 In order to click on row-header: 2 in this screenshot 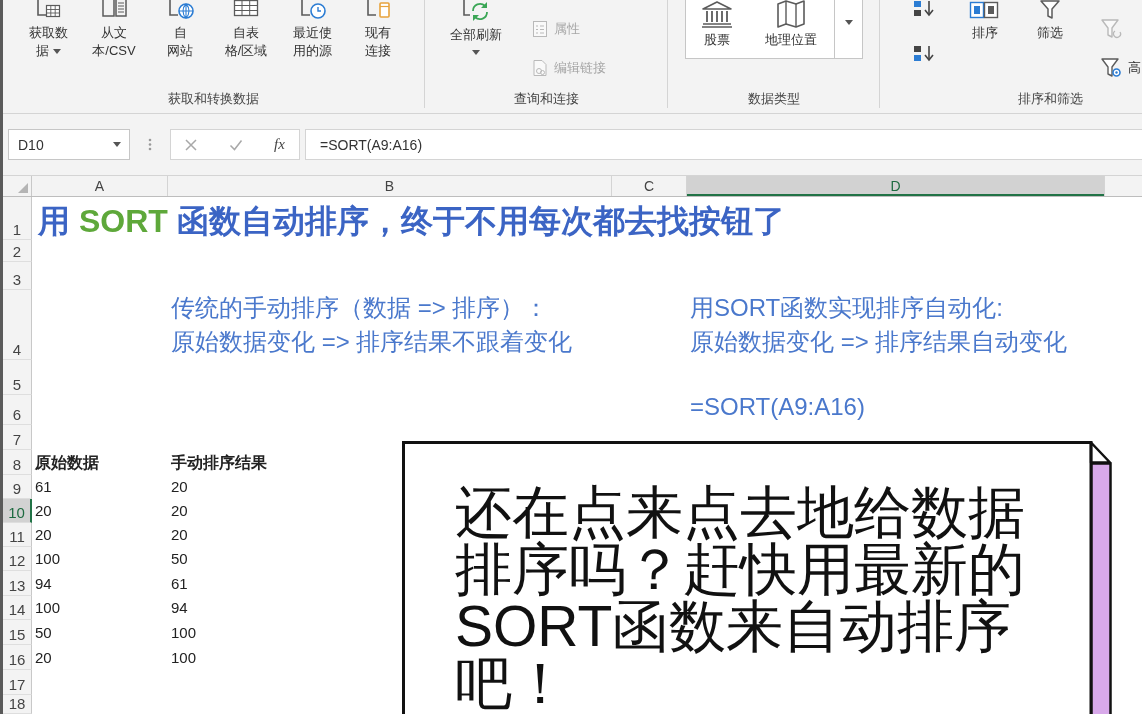, I will do `click(17, 251)`.